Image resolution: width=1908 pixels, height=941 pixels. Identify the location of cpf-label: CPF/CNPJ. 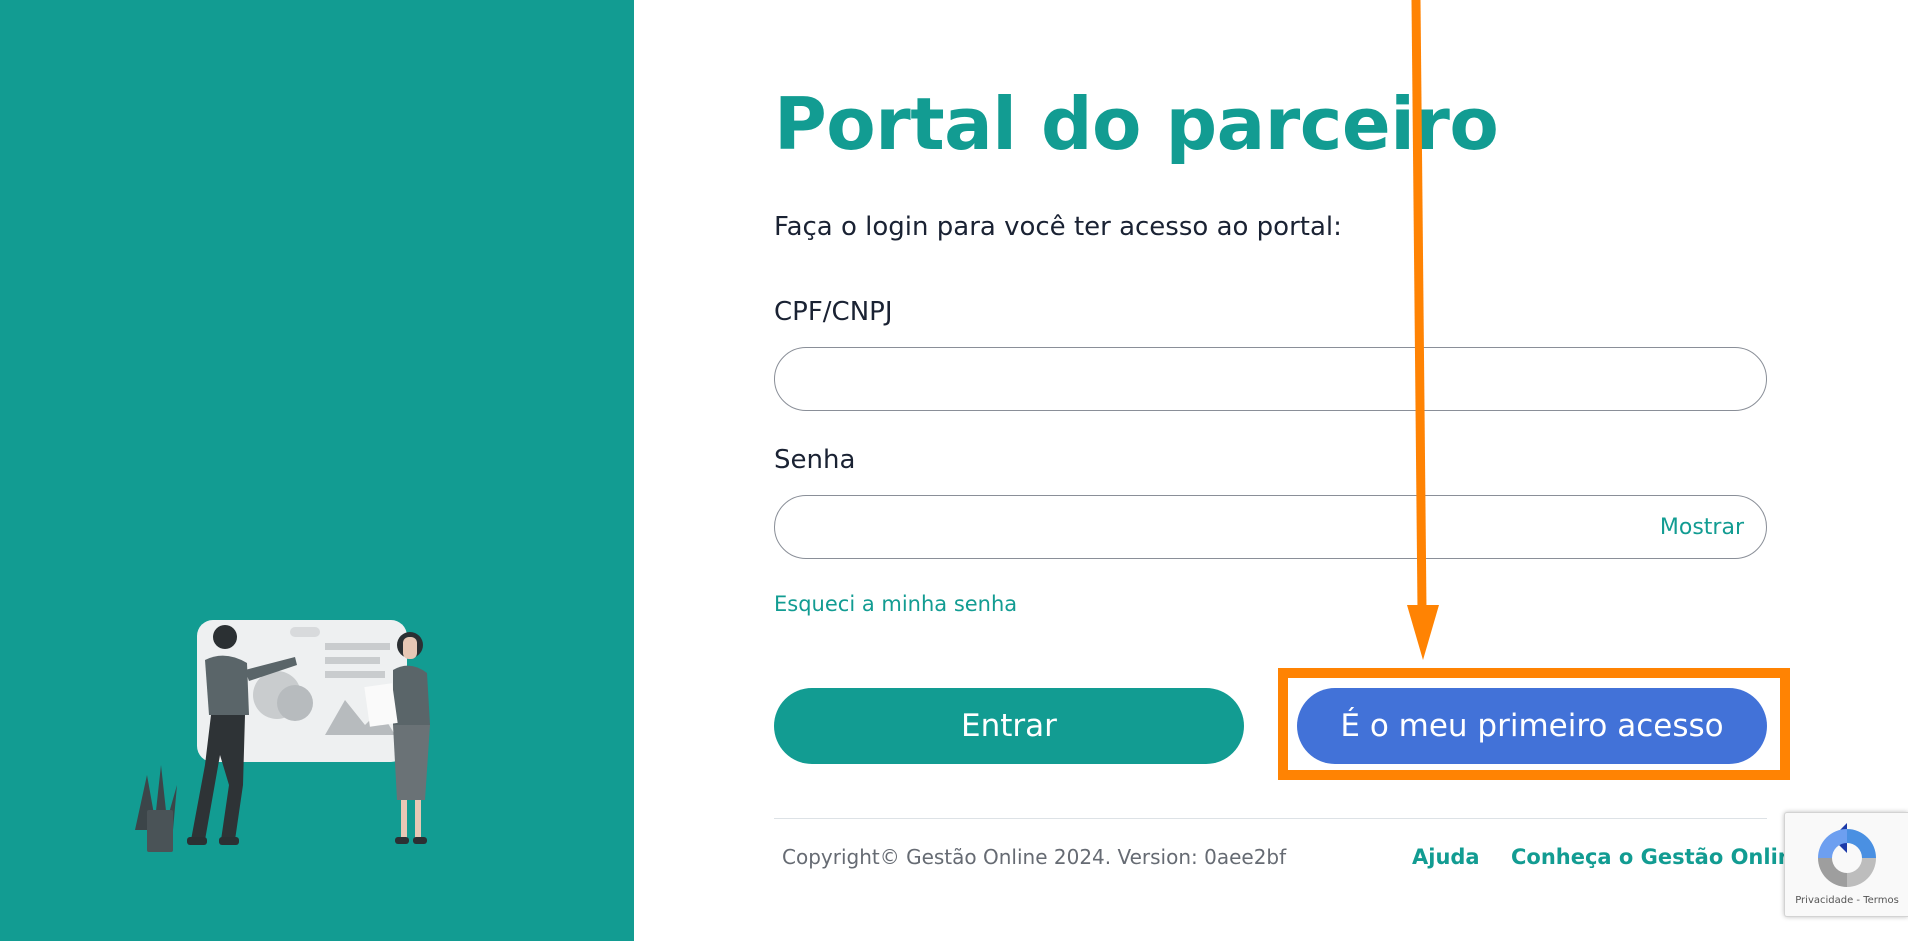
(833, 312).